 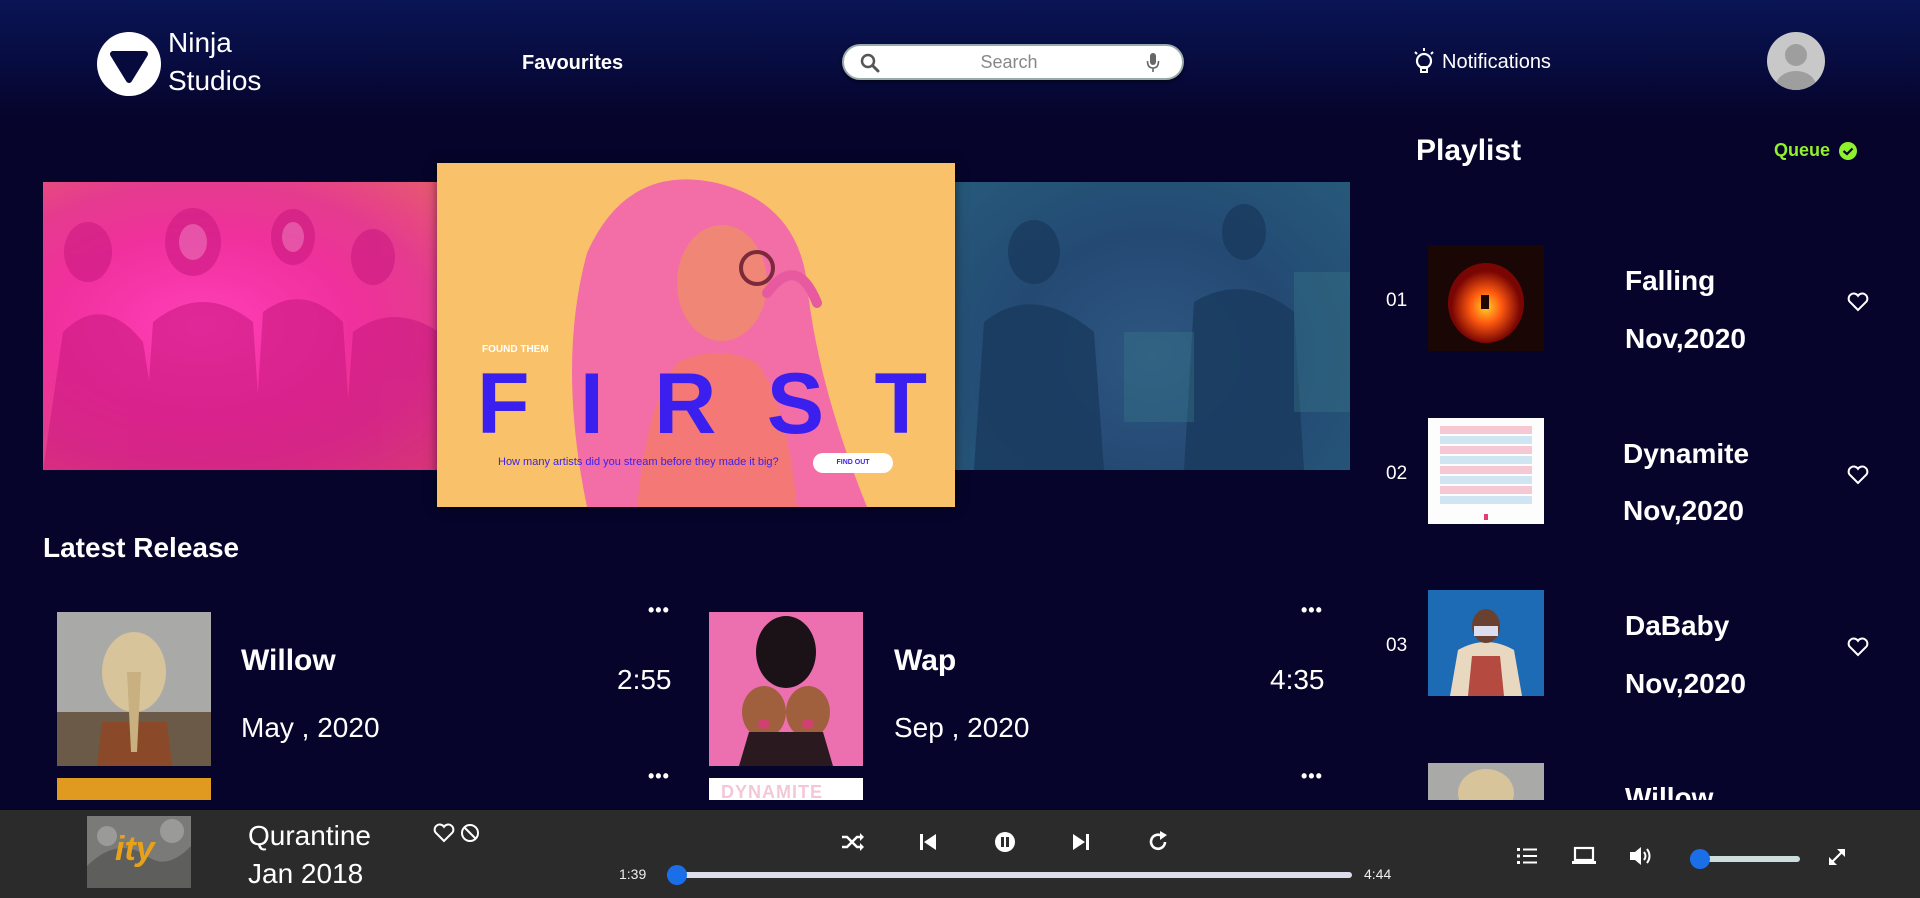 I want to click on device-icon, so click(x=1584, y=856).